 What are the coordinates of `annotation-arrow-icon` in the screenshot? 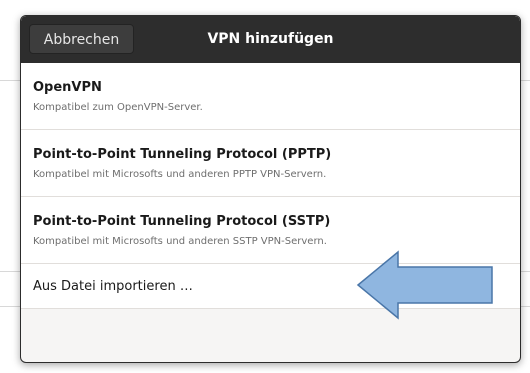 It's located at (424, 285).